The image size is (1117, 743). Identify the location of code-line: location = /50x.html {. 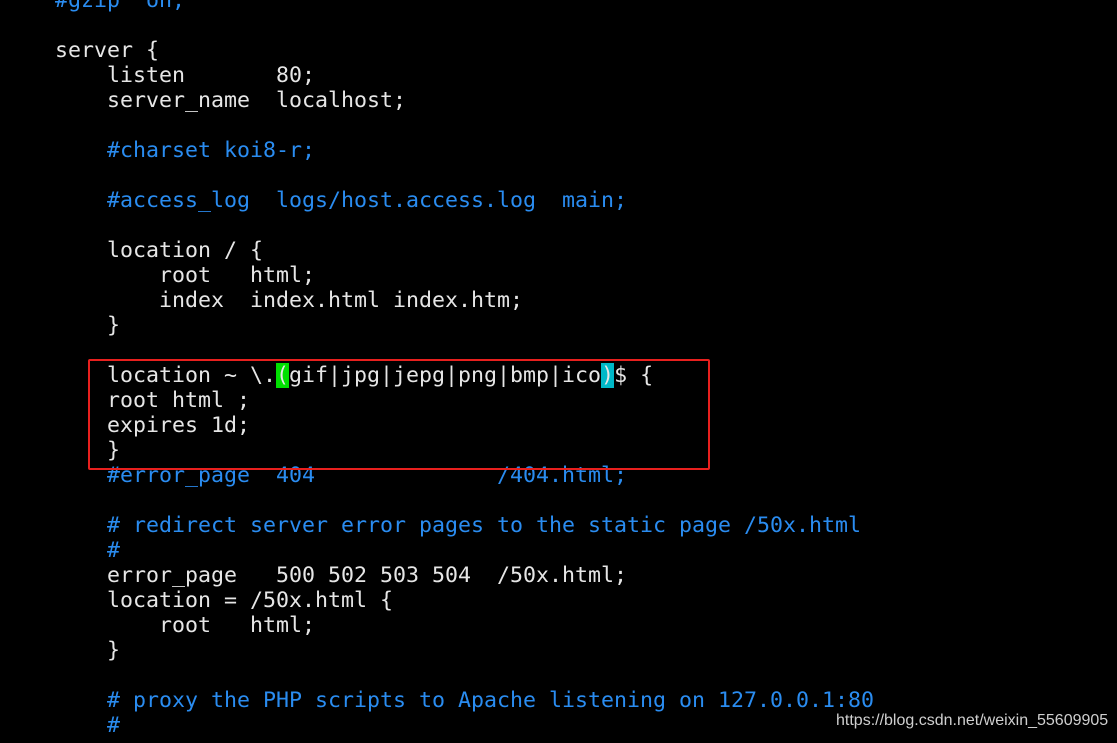
(438, 600).